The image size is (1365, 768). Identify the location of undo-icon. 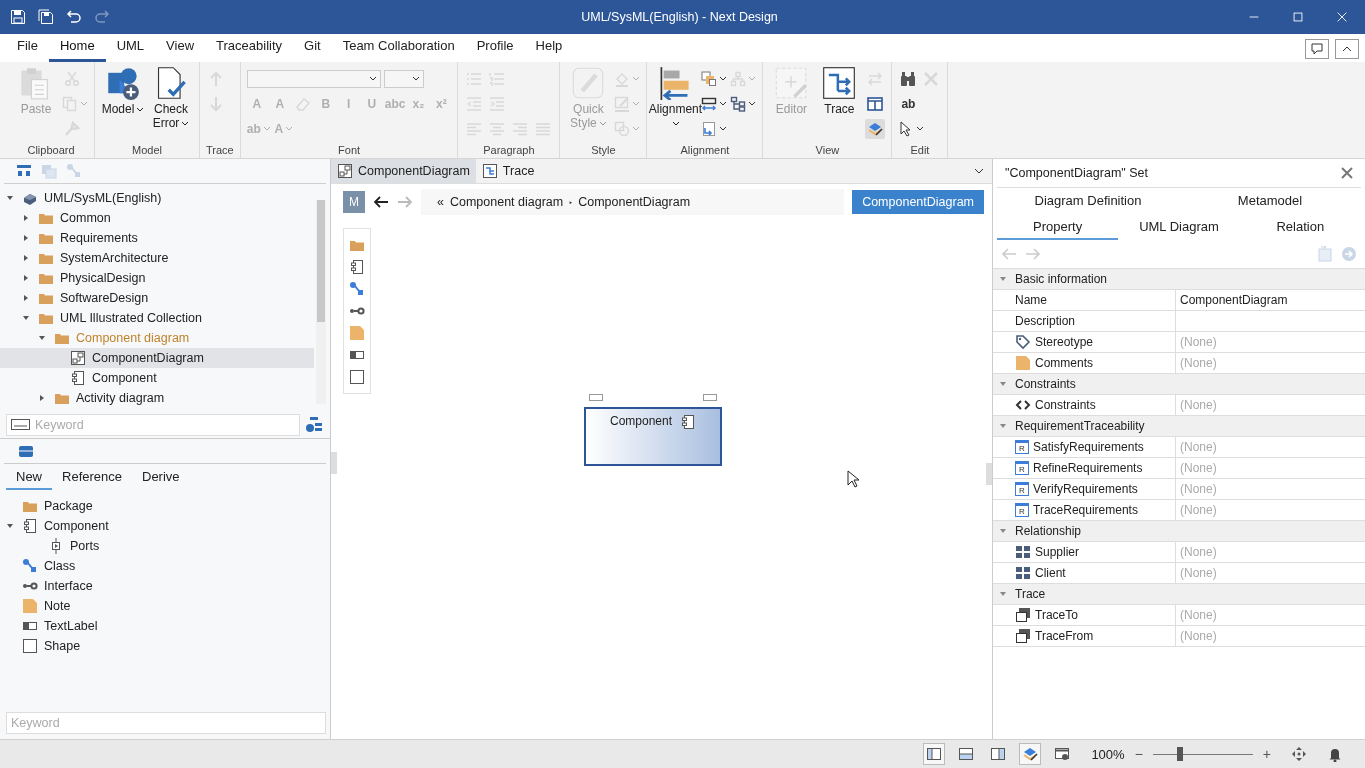
(74, 17).